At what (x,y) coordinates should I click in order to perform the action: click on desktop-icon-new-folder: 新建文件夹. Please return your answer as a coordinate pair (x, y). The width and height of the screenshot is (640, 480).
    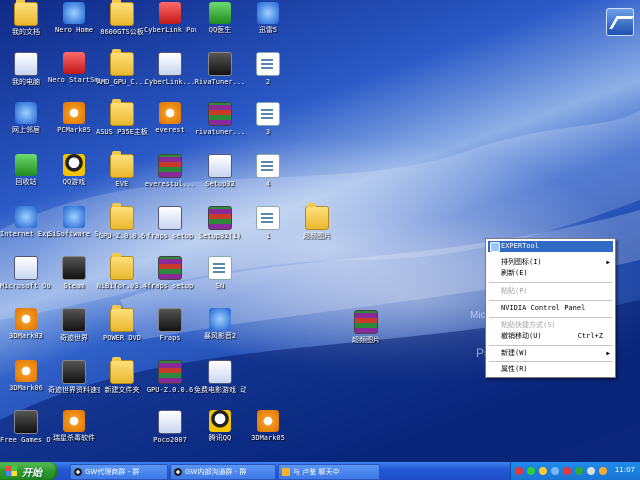
    Looking at the image, I should click on (122, 375).